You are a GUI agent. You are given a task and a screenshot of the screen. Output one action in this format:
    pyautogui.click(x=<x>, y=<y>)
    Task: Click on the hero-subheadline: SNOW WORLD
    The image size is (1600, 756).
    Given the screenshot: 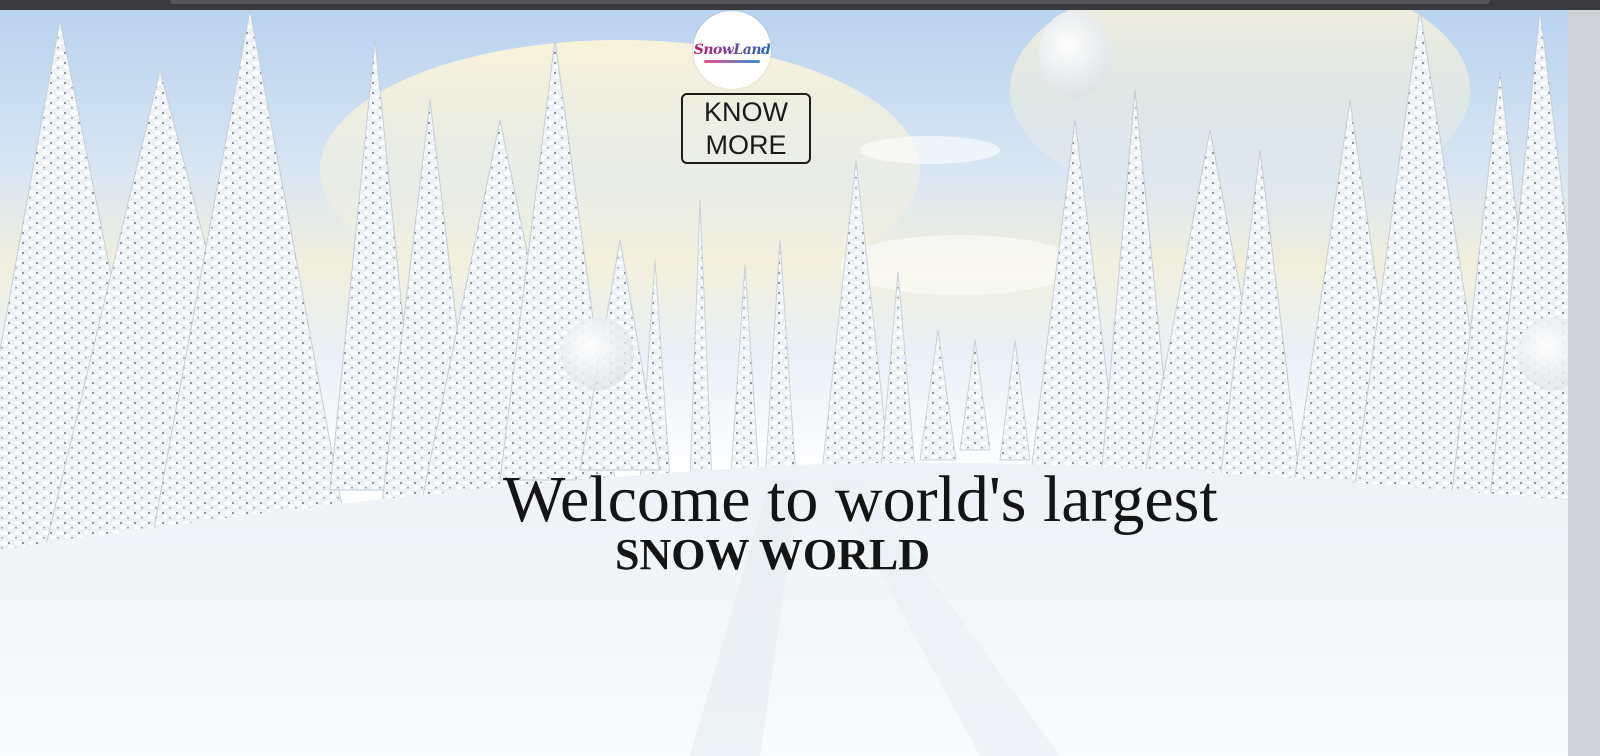 What is the action you would take?
    pyautogui.click(x=773, y=554)
    